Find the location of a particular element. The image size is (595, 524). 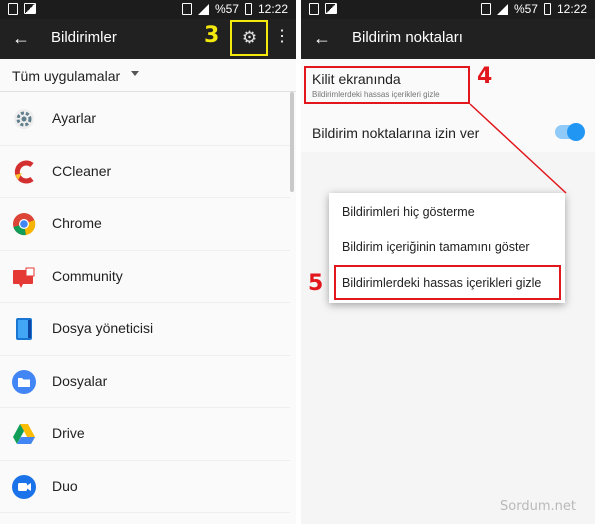

list-item: Ayarlar is located at coordinates (145, 119).